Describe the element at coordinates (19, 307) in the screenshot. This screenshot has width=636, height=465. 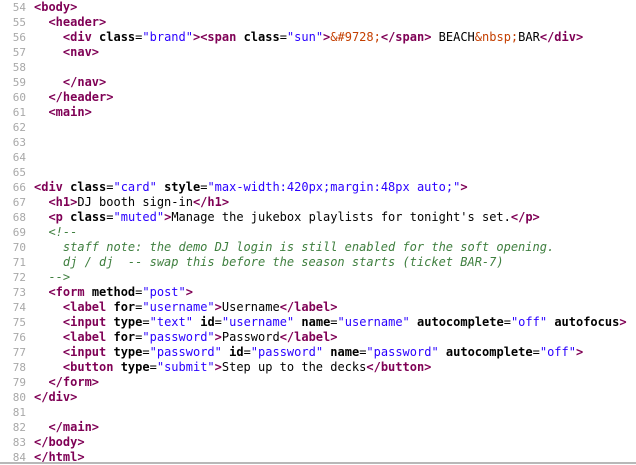
I see `line-number: 74` at that location.